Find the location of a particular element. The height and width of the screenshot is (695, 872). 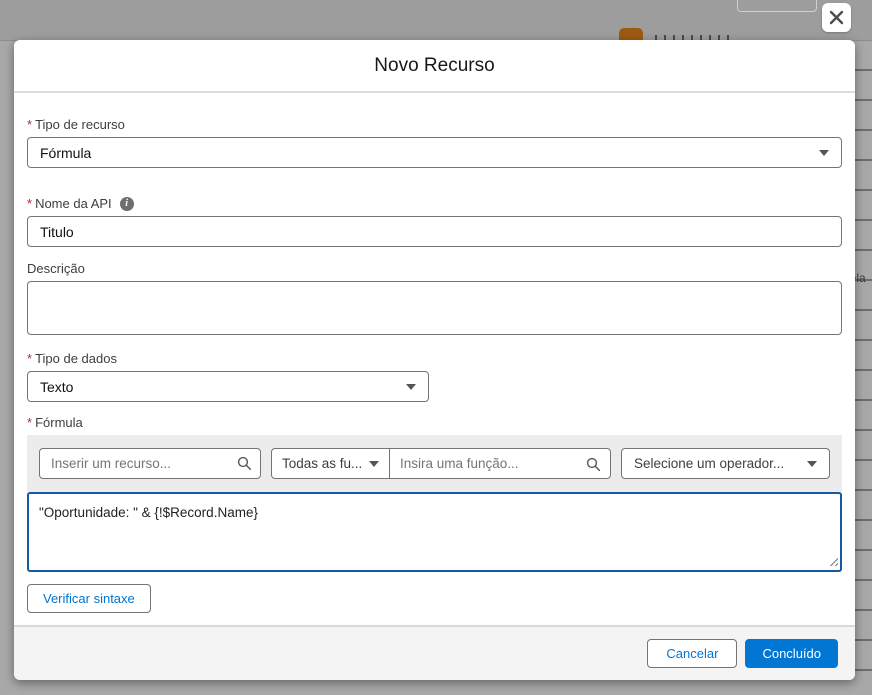

close-button is located at coordinates (836, 17).